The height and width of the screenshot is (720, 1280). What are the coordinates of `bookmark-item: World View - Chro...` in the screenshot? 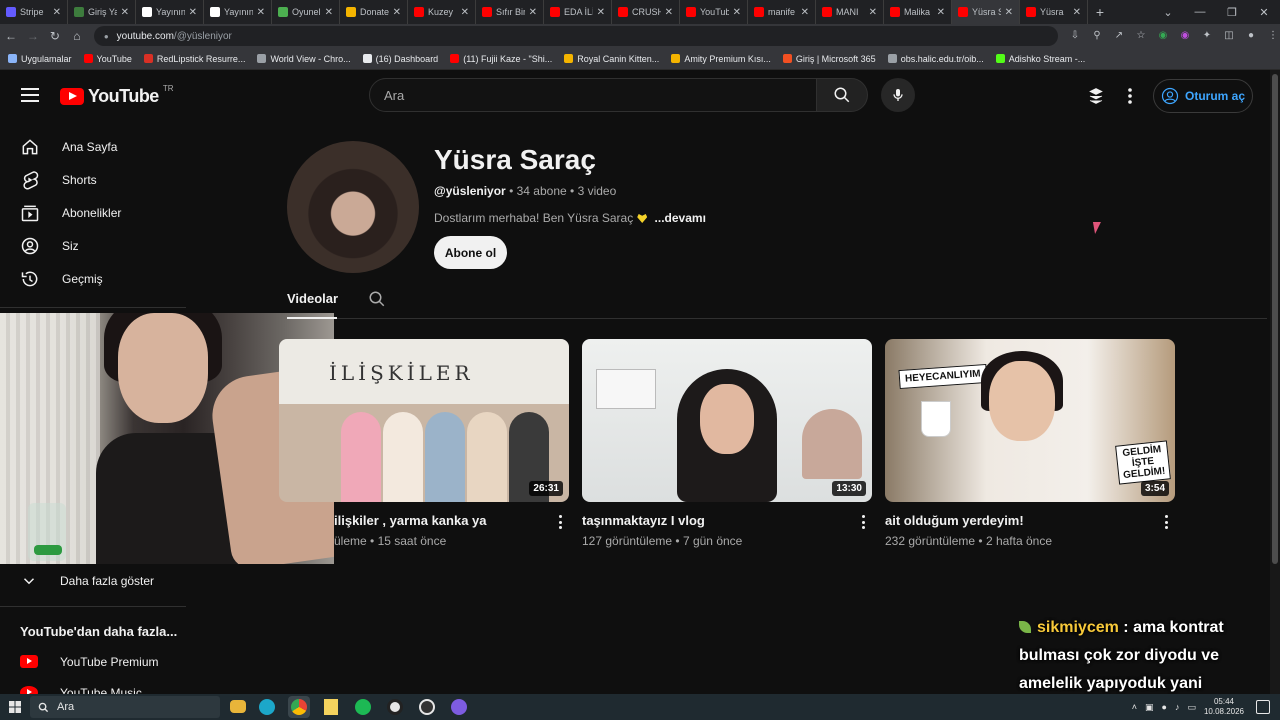 It's located at (304, 59).